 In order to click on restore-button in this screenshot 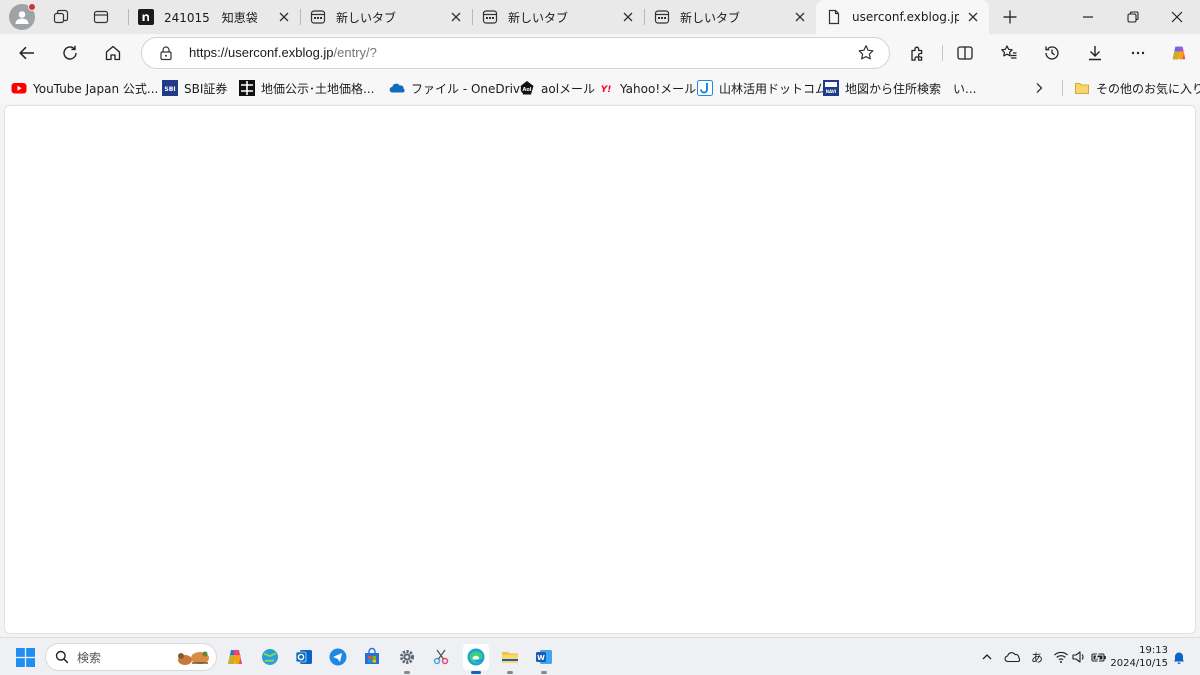, I will do `click(1133, 17)`.